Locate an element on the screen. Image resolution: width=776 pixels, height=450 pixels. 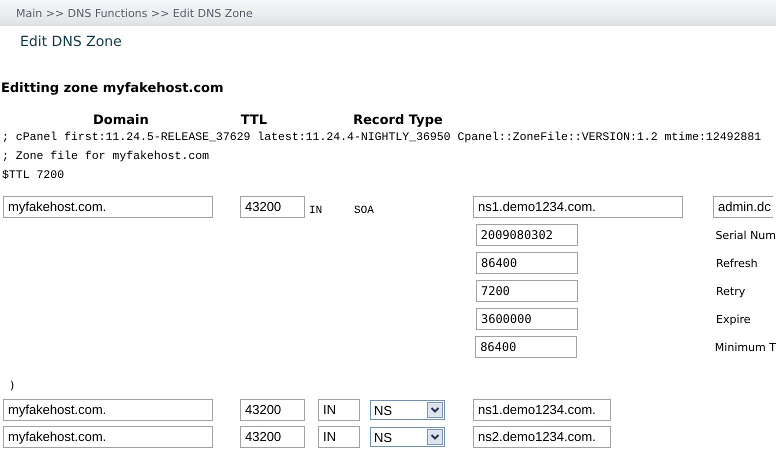
column-header: TTL is located at coordinates (254, 120).